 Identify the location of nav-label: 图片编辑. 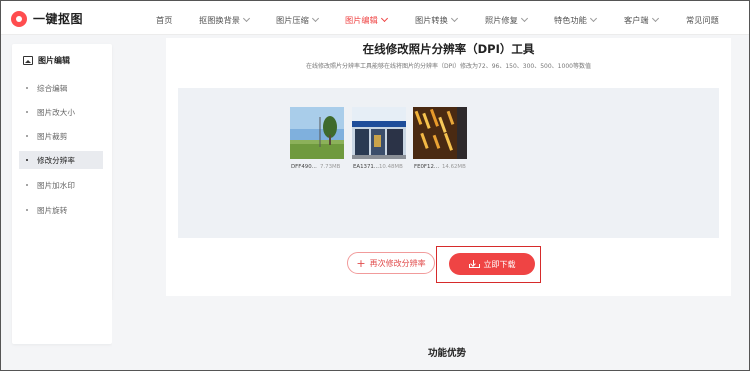
(361, 20).